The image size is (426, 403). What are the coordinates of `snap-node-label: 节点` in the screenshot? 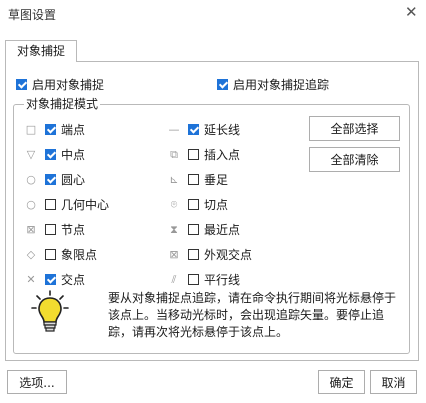 It's located at (73, 230).